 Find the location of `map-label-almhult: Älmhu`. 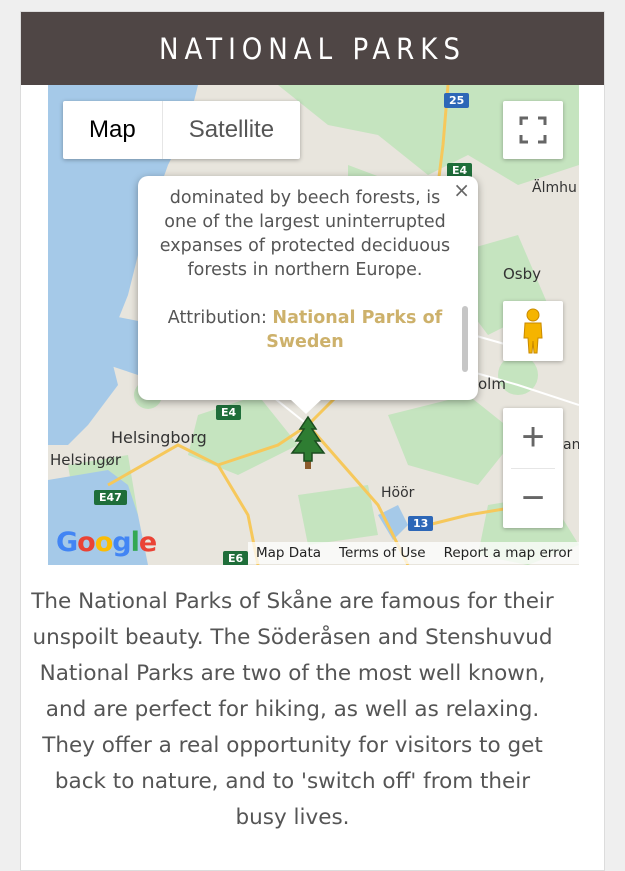

map-label-almhult: Älmhu is located at coordinates (554, 188).